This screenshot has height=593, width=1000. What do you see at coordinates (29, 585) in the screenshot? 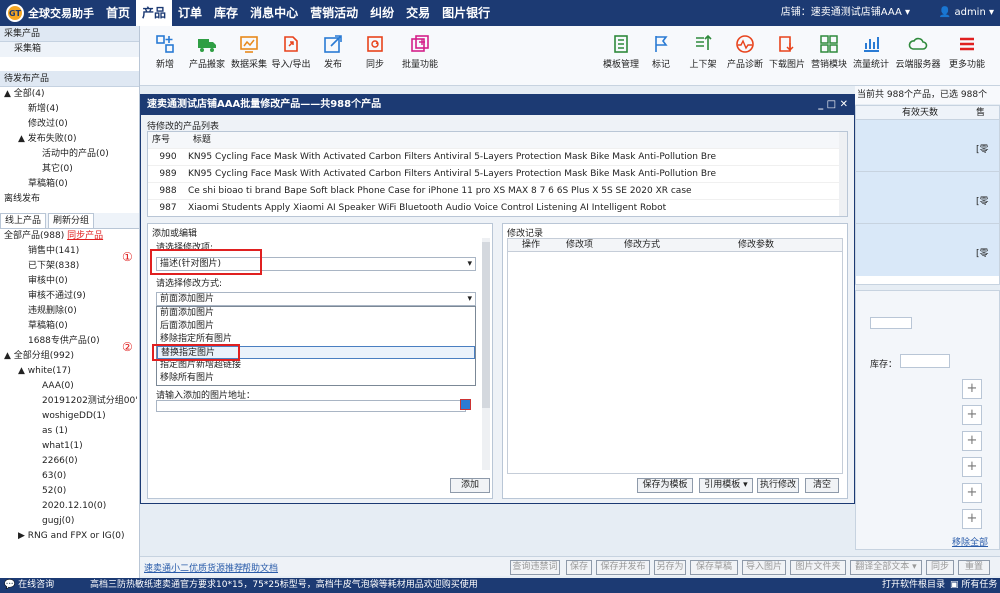
I see `online-consult-button: 💬 在线咨询` at bounding box center [29, 585].